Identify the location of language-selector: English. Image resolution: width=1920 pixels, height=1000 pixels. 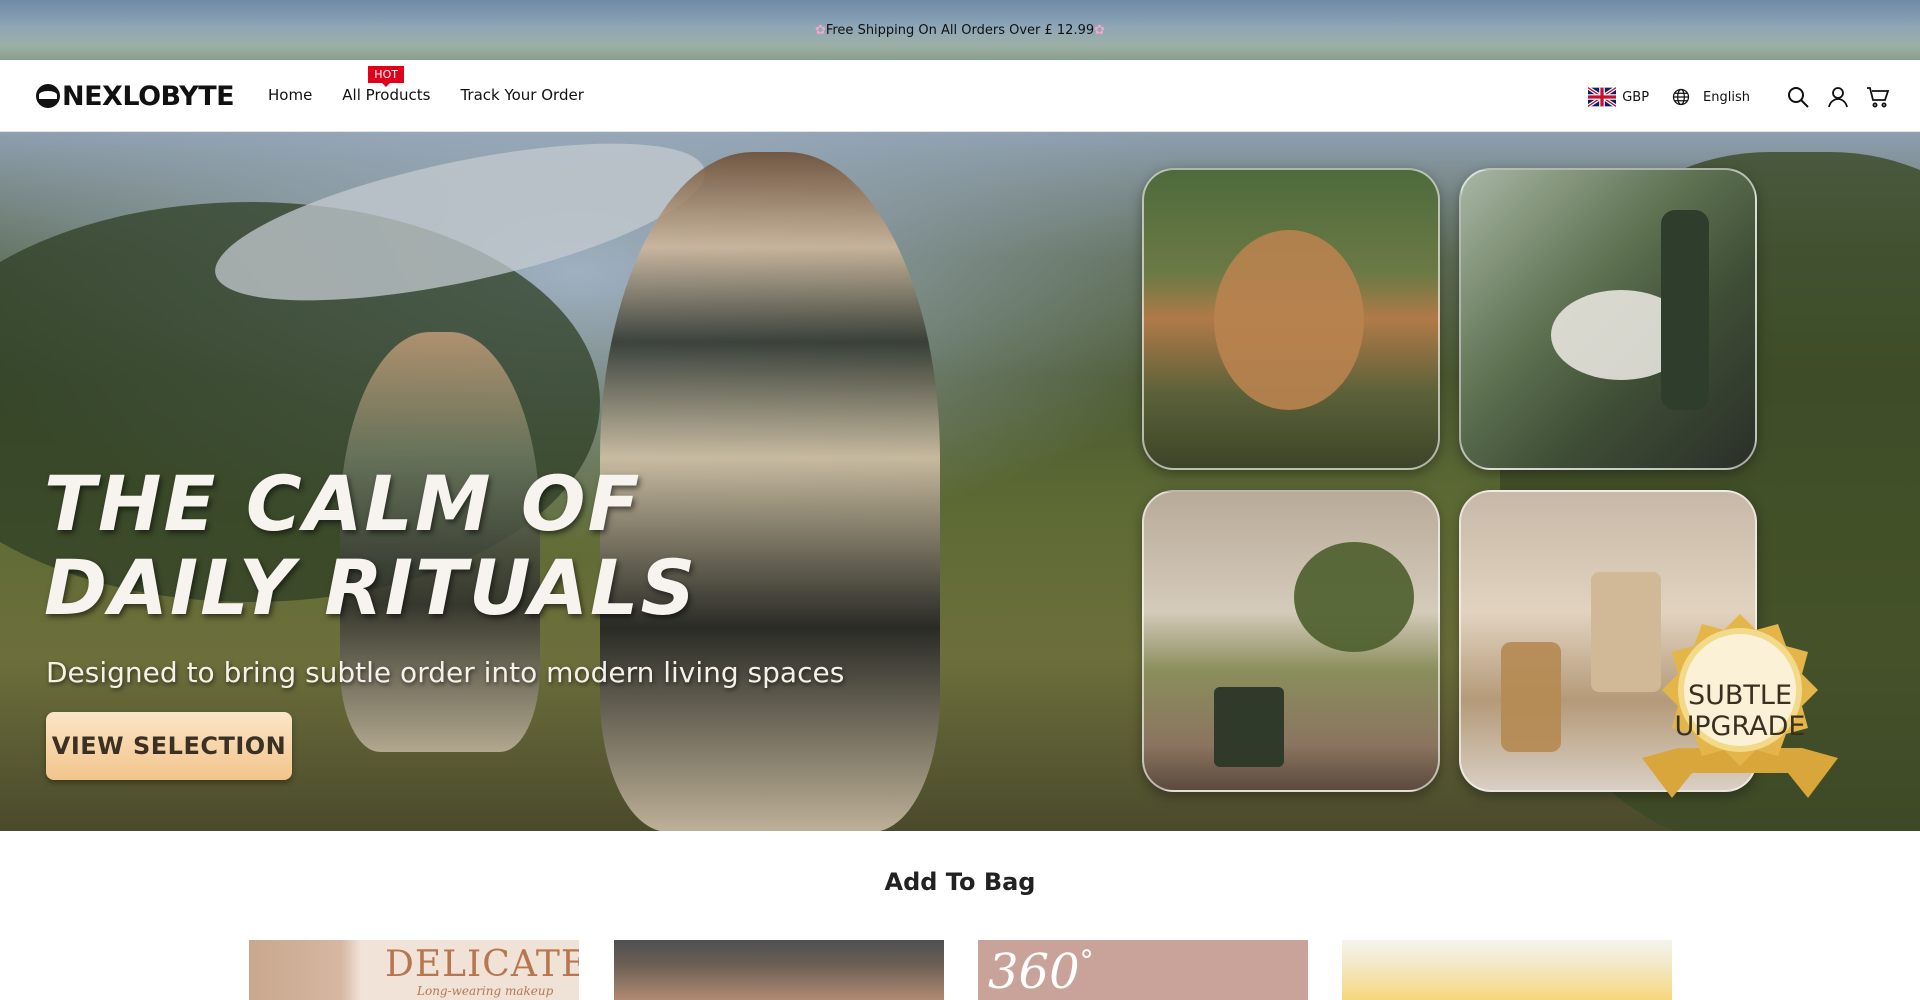
(1710, 97).